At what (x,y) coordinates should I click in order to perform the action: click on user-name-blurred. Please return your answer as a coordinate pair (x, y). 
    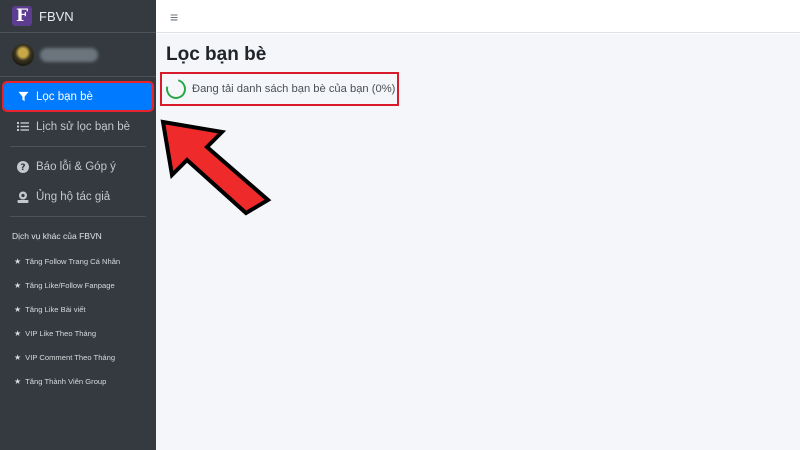
    Looking at the image, I should click on (69, 54).